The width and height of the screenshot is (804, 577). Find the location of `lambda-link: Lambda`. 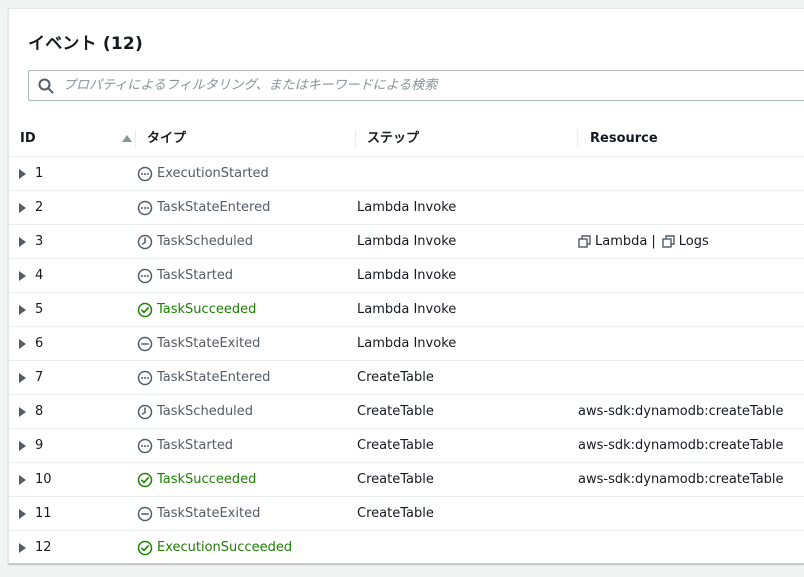

lambda-link: Lambda is located at coordinates (612, 241).